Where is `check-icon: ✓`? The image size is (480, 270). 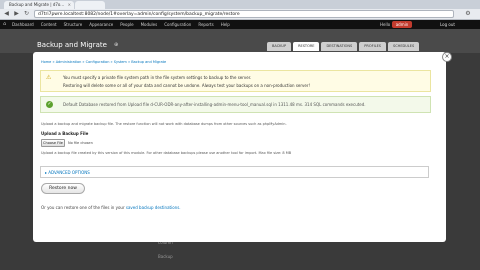
check-icon: ✓ is located at coordinates (49, 104).